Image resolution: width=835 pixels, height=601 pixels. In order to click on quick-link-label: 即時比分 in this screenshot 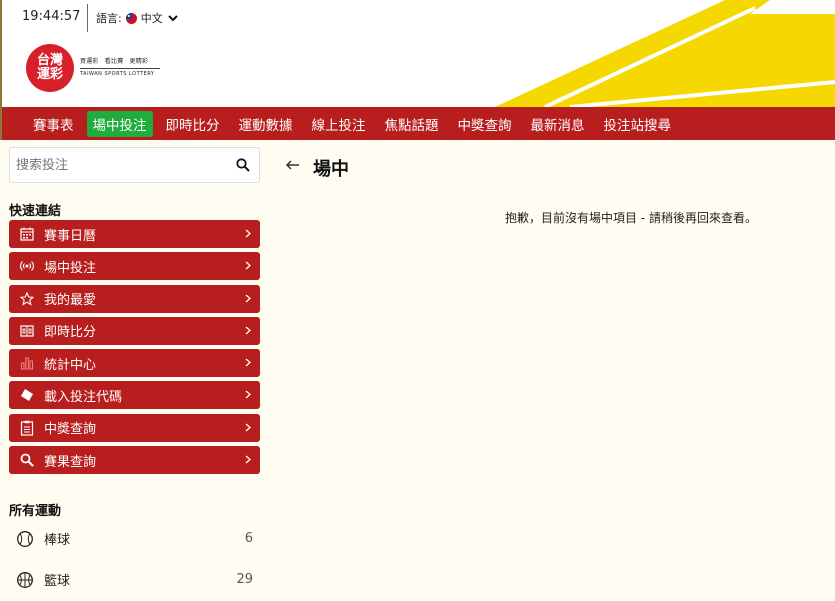, I will do `click(70, 333)`.